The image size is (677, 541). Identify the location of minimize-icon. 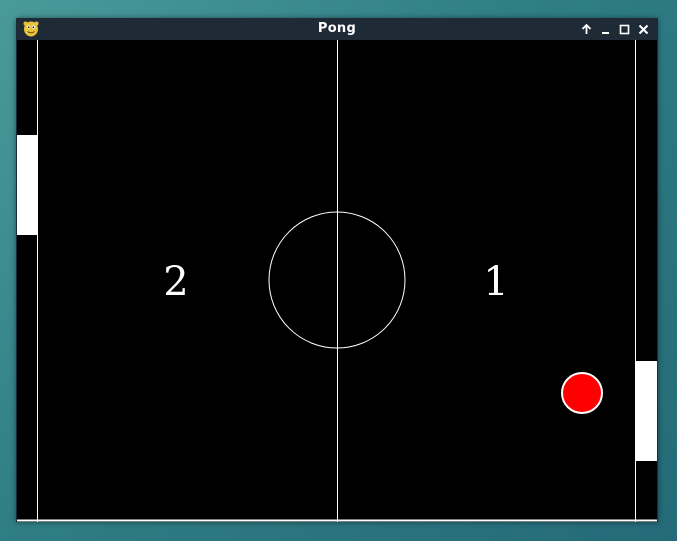
(605, 29).